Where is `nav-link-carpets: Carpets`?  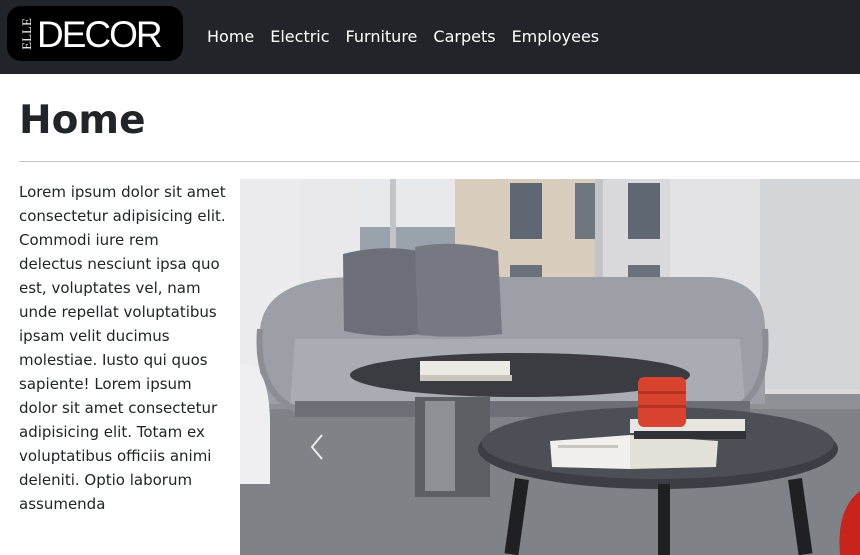
nav-link-carpets: Carpets is located at coordinates (464, 37).